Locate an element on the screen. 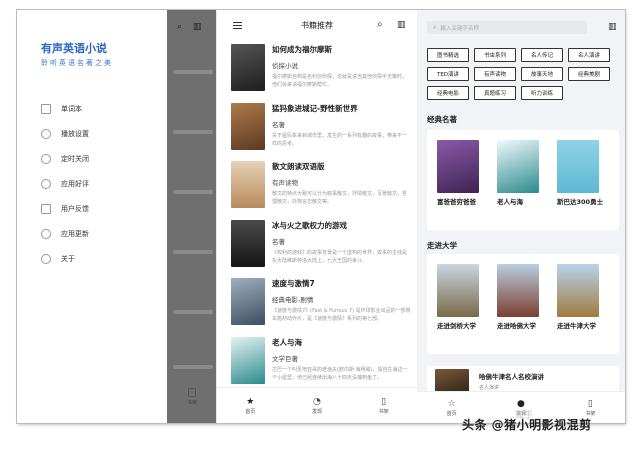  book-card: 走进牛津大学 is located at coordinates (582, 298).